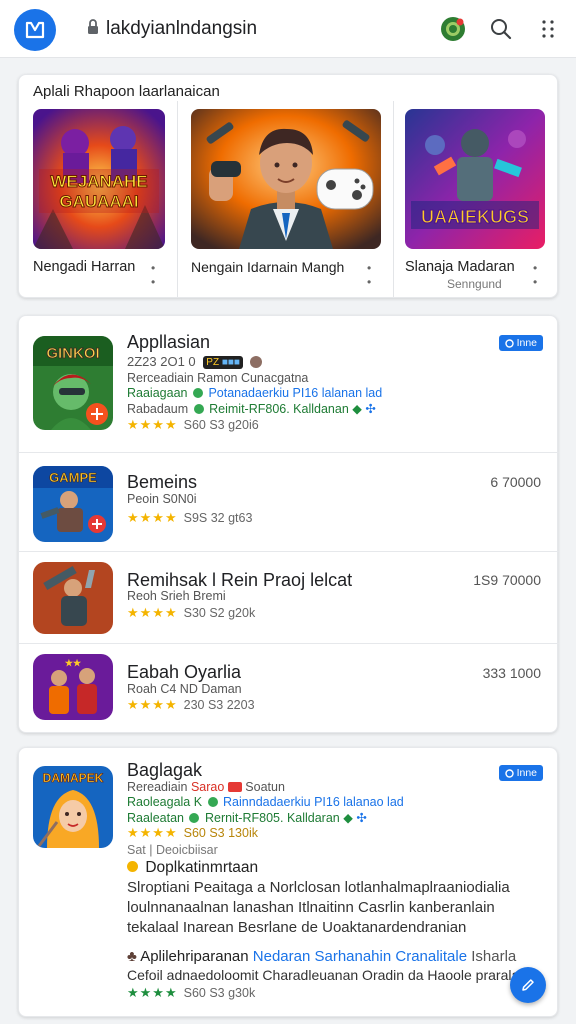 This screenshot has height=1024, width=576. What do you see at coordinates (73, 807) in the screenshot?
I see `detail-app-icon: DAMAPEK` at bounding box center [73, 807].